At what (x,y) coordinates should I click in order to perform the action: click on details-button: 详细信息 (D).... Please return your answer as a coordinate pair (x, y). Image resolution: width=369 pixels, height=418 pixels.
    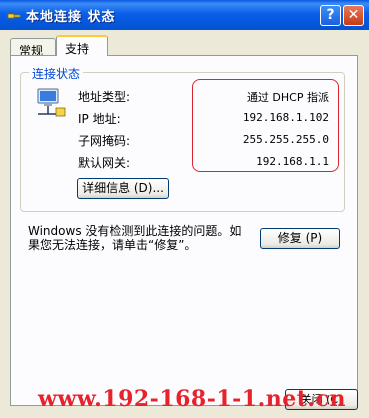
    Looking at the image, I should click on (123, 188).